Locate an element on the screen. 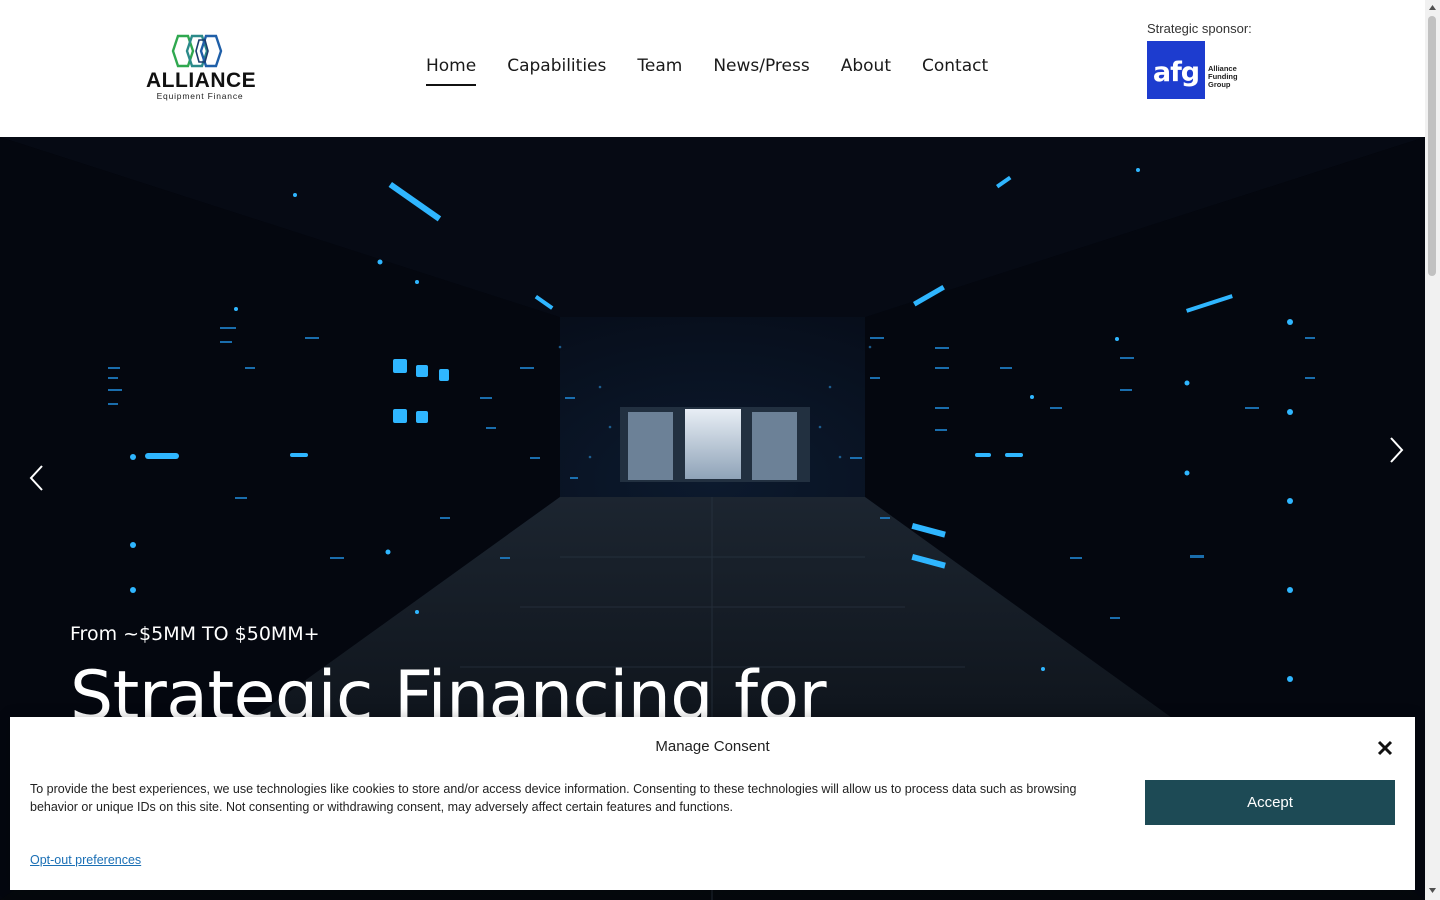 The width and height of the screenshot is (1440, 900). close-icon is located at coordinates (1385, 748).